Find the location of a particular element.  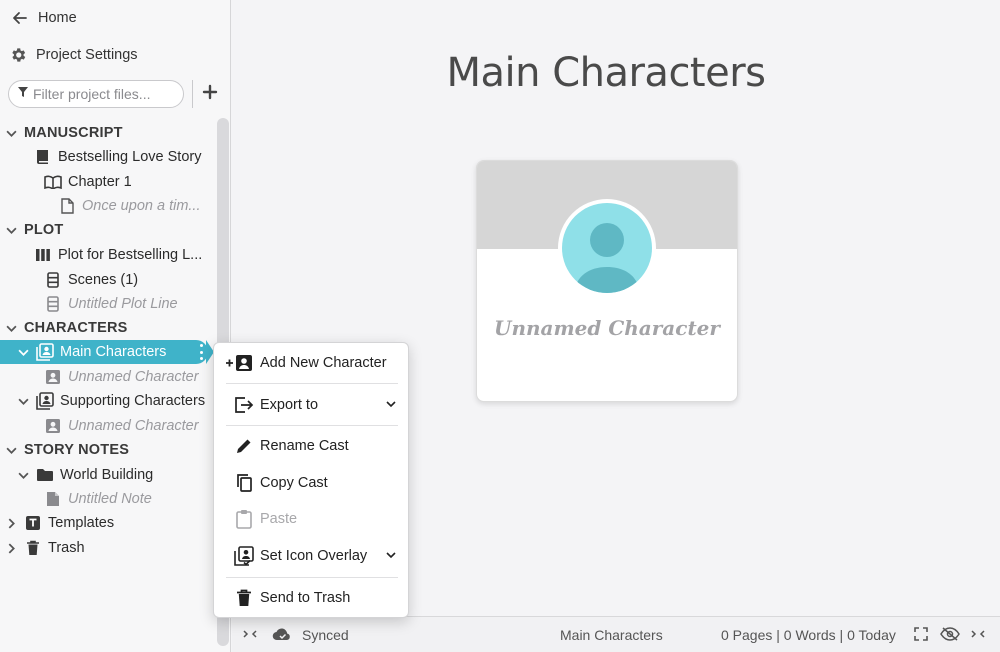

clipboard-icon is located at coordinates (244, 519).